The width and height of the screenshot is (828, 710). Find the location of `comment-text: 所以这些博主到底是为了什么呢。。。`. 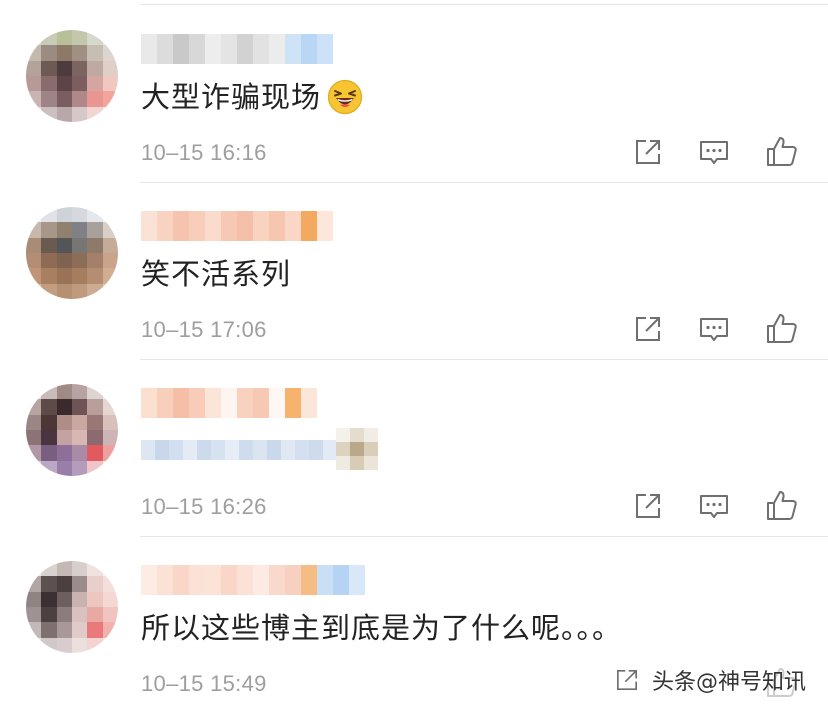

comment-text: 所以这些博主到底是为了什么呢。。。 is located at coordinates (381, 628).